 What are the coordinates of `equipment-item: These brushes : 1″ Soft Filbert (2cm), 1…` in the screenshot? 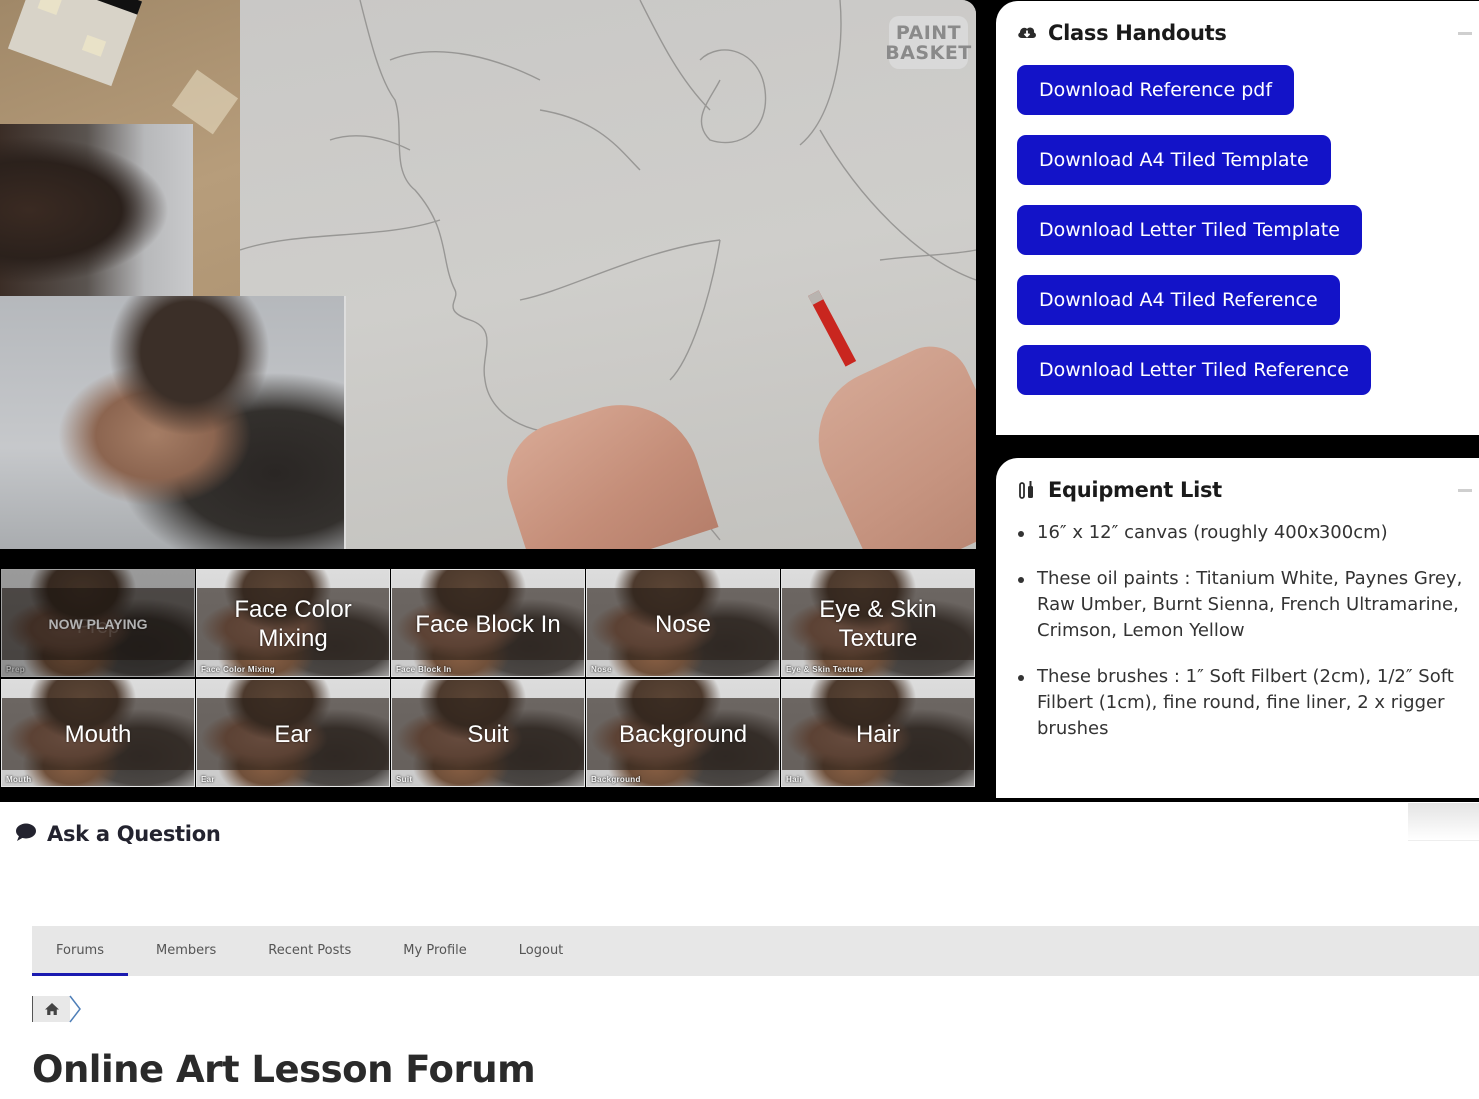 It's located at (1246, 703).